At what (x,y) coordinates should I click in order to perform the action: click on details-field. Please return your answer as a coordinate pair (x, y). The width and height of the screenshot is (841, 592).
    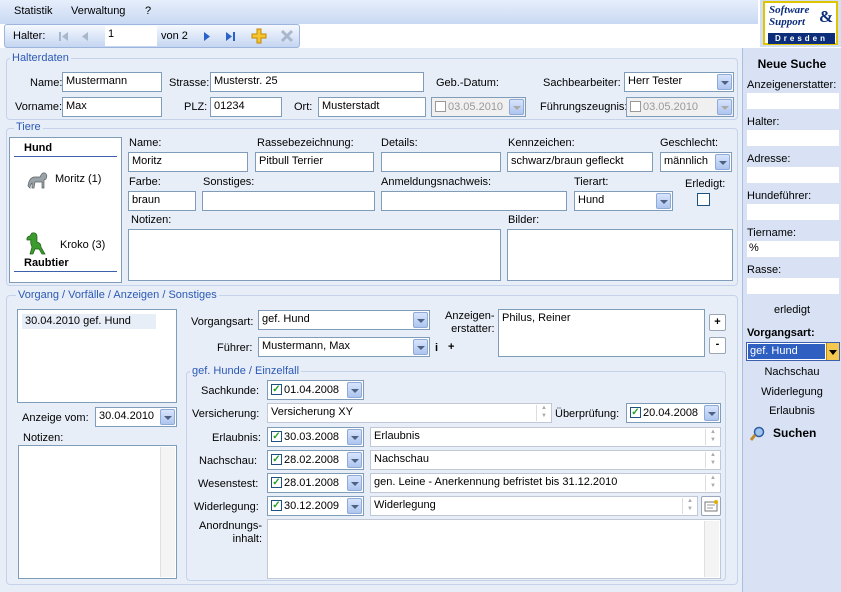
    Looking at the image, I should click on (441, 162).